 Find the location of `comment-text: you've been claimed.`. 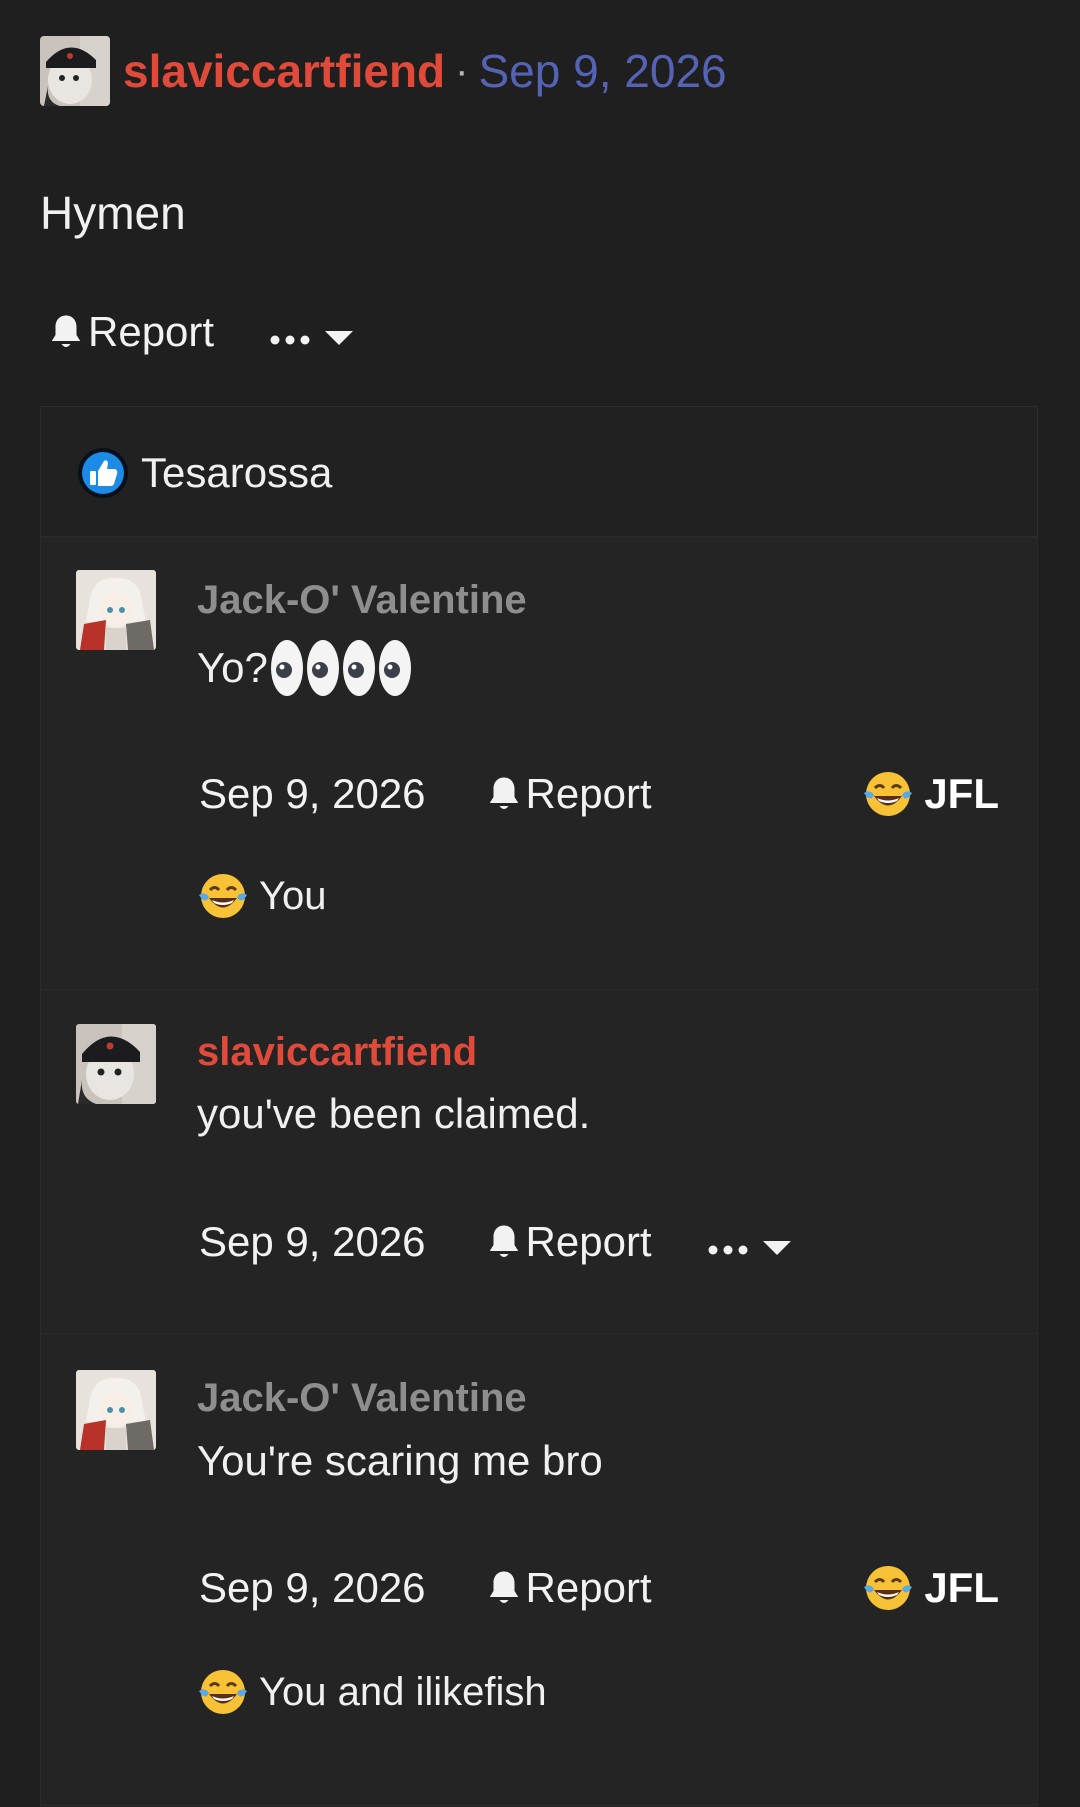

comment-text: you've been claimed. is located at coordinates (394, 1113).